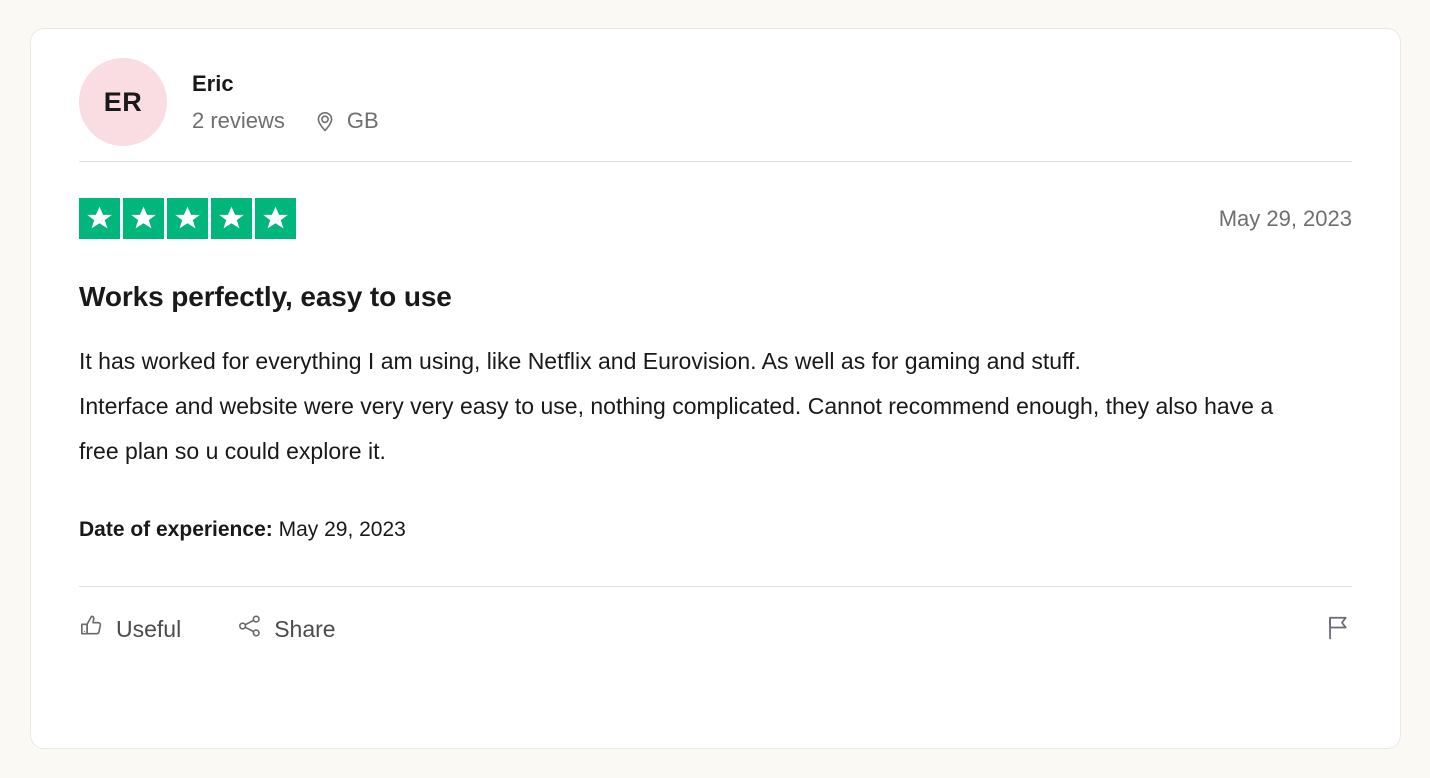 The image size is (1430, 778). What do you see at coordinates (285, 102) in the screenshot?
I see `consumer-info: Eric 2 reviews GB` at bounding box center [285, 102].